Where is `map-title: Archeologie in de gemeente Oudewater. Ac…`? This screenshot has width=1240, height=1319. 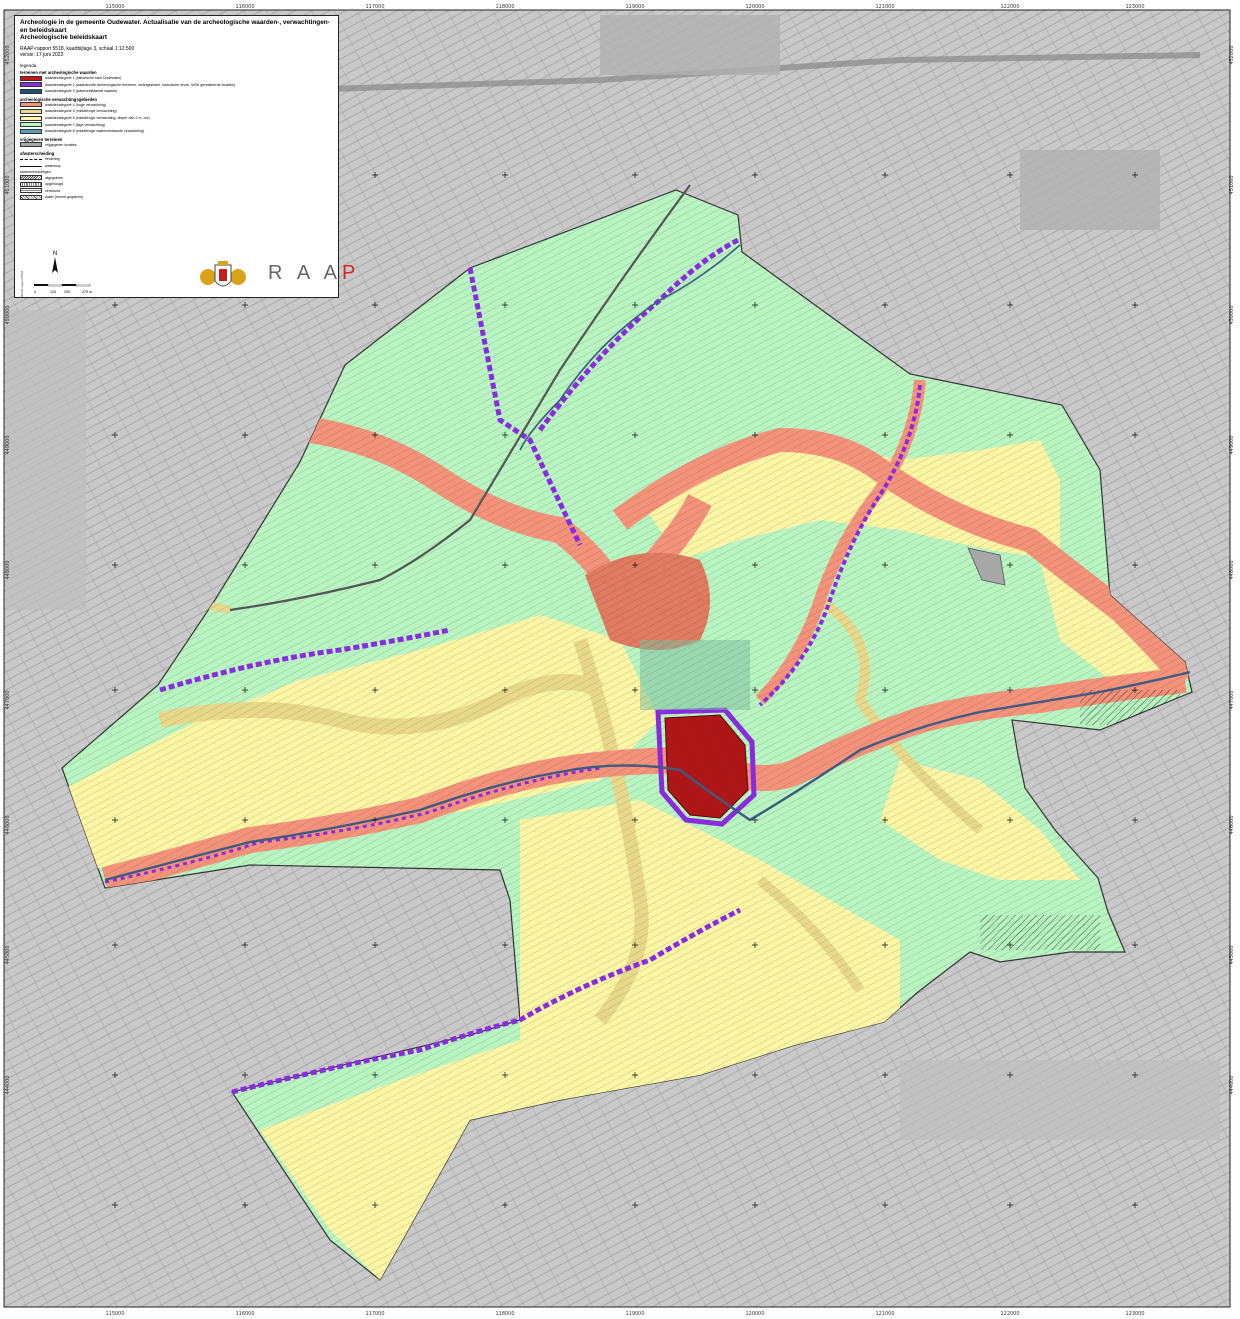
map-title: Archeologie in de gemeente Oudewater. Ac… is located at coordinates (175, 26).